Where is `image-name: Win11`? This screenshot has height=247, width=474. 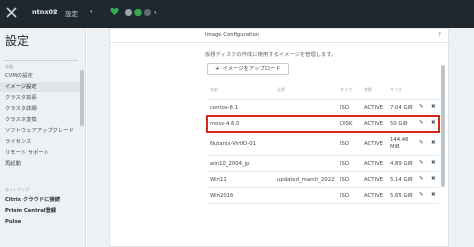 image-name: Win11 is located at coordinates (218, 180).